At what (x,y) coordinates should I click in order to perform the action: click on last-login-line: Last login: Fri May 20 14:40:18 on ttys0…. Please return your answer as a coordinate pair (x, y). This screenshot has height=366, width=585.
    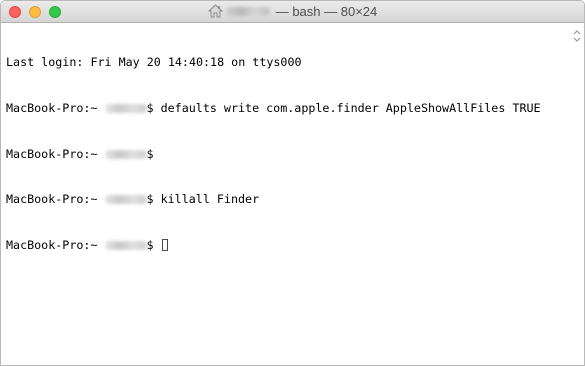
    Looking at the image, I should click on (154, 62).